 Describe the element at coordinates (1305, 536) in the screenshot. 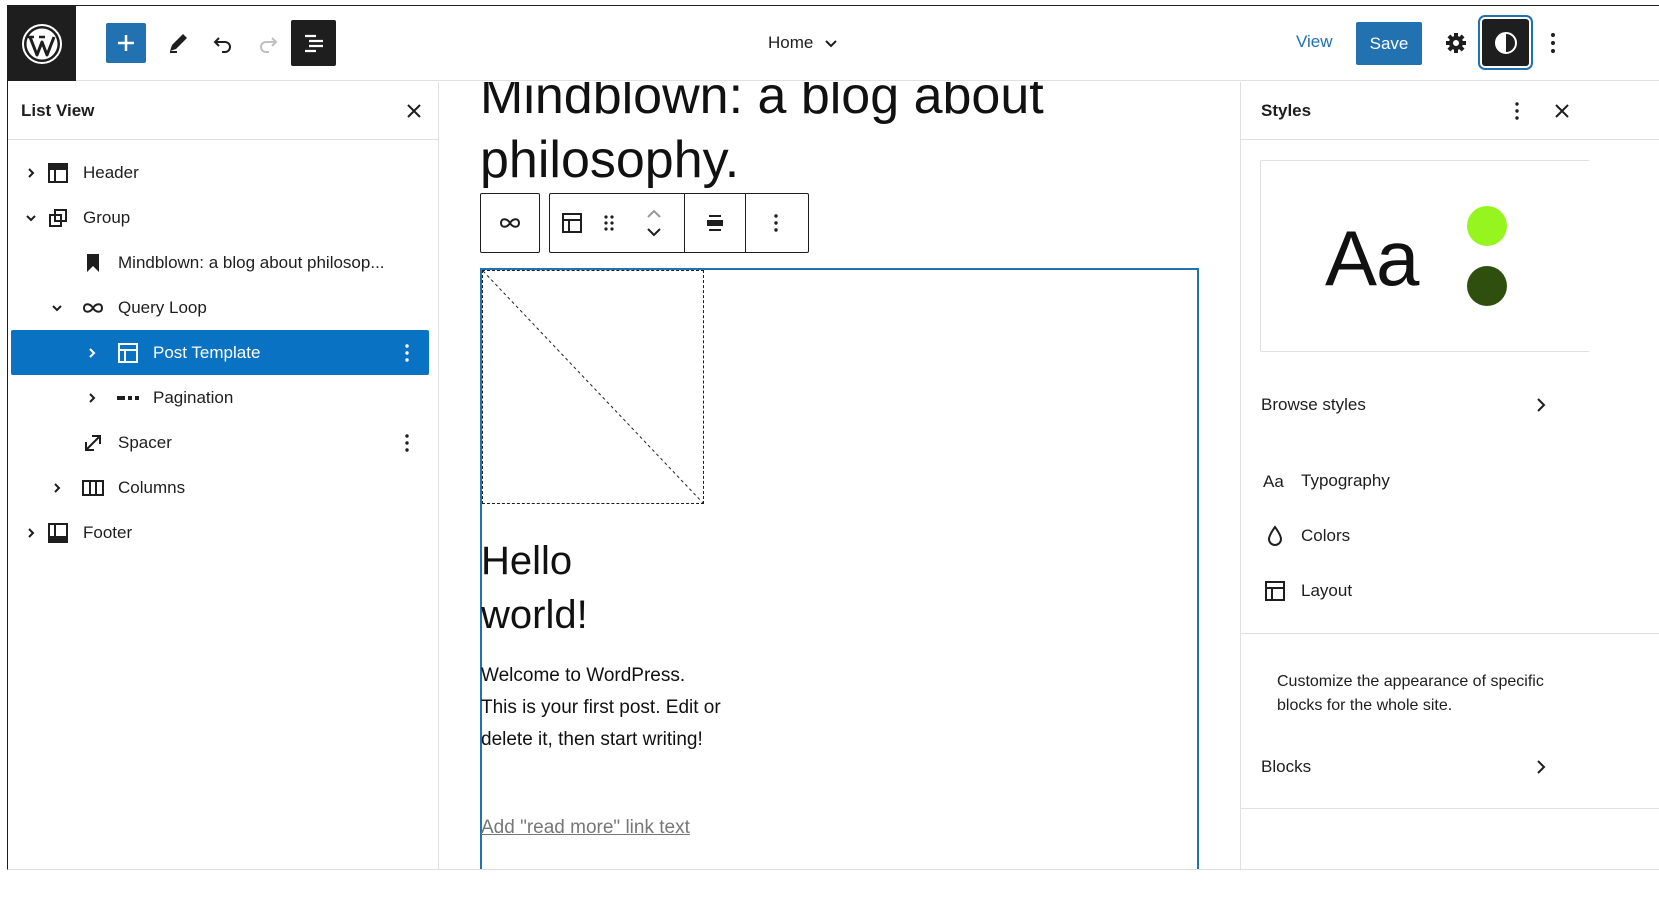

I see `colors-button: Colors` at that location.